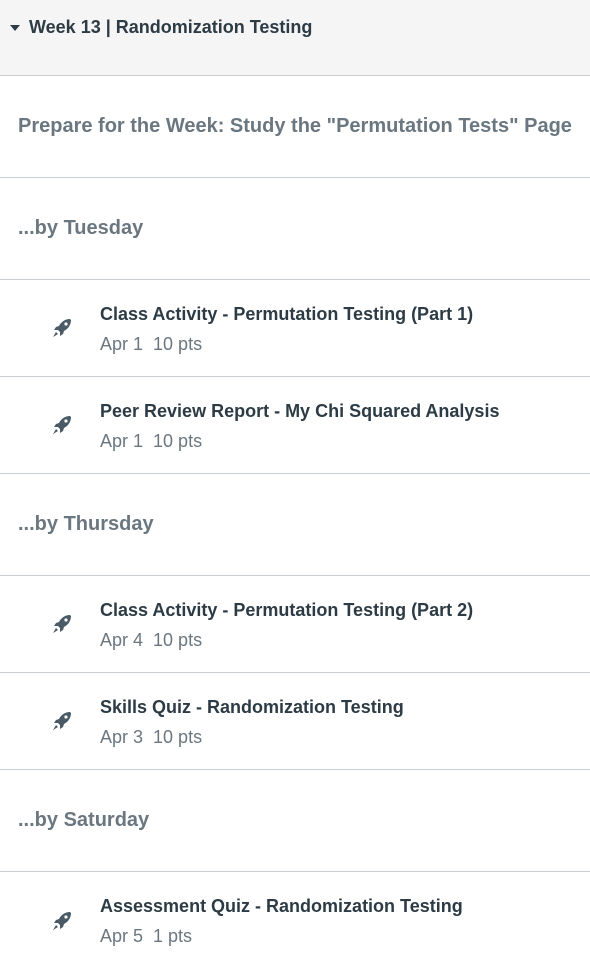  What do you see at coordinates (295, 229) in the screenshot?
I see `subheader-tuesday: ...by Tuesday` at bounding box center [295, 229].